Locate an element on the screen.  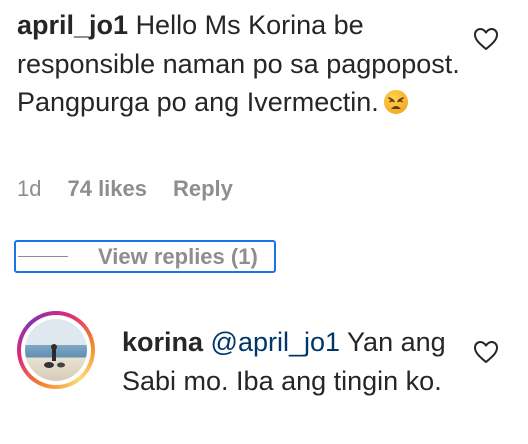
likes-count: 74 likes is located at coordinates (107, 189).